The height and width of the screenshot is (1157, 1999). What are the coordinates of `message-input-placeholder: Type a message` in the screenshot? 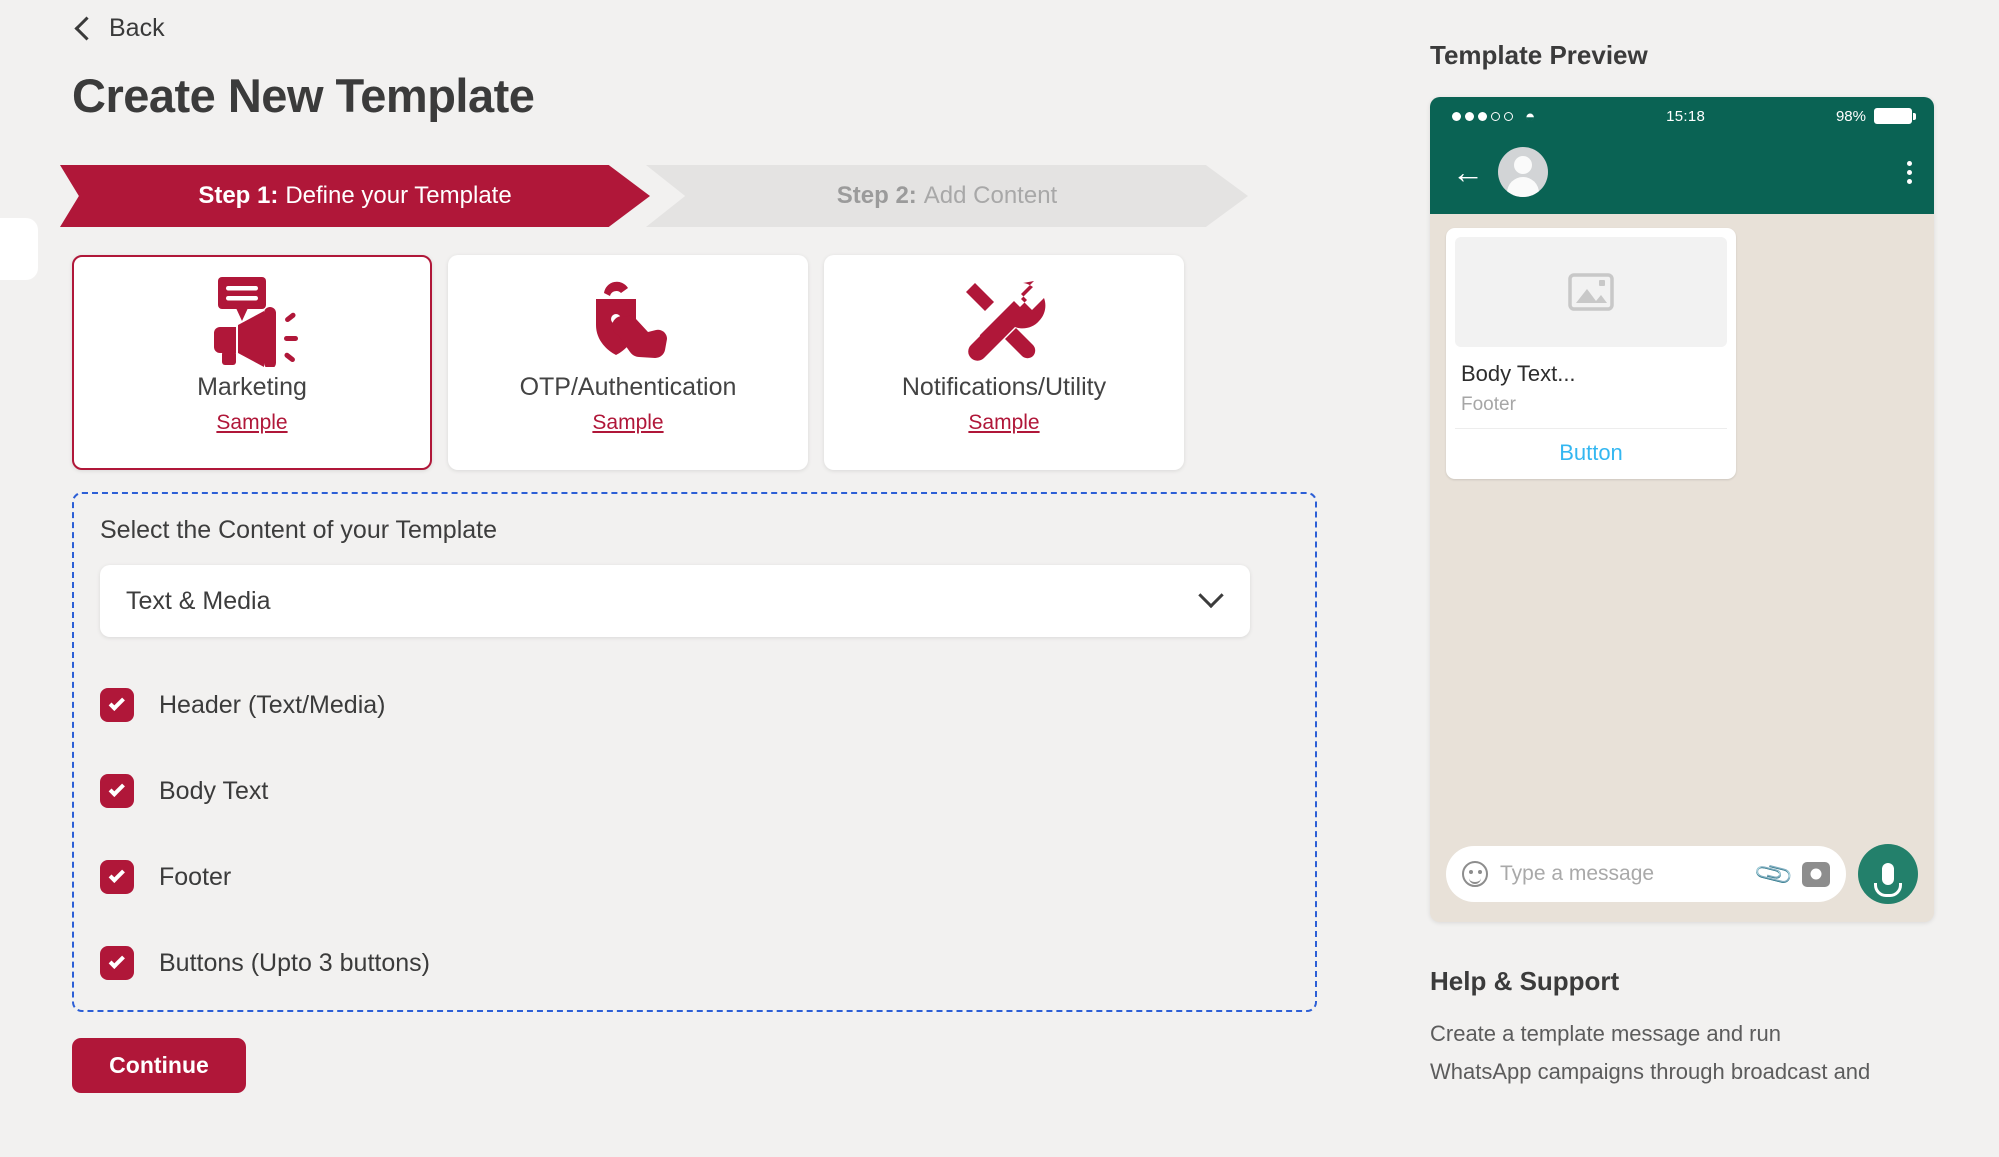 It's located at (1577, 873).